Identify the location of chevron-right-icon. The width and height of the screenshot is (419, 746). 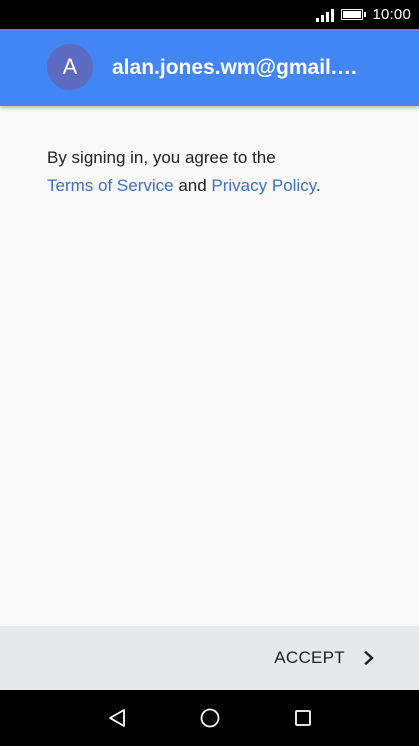
(369, 658).